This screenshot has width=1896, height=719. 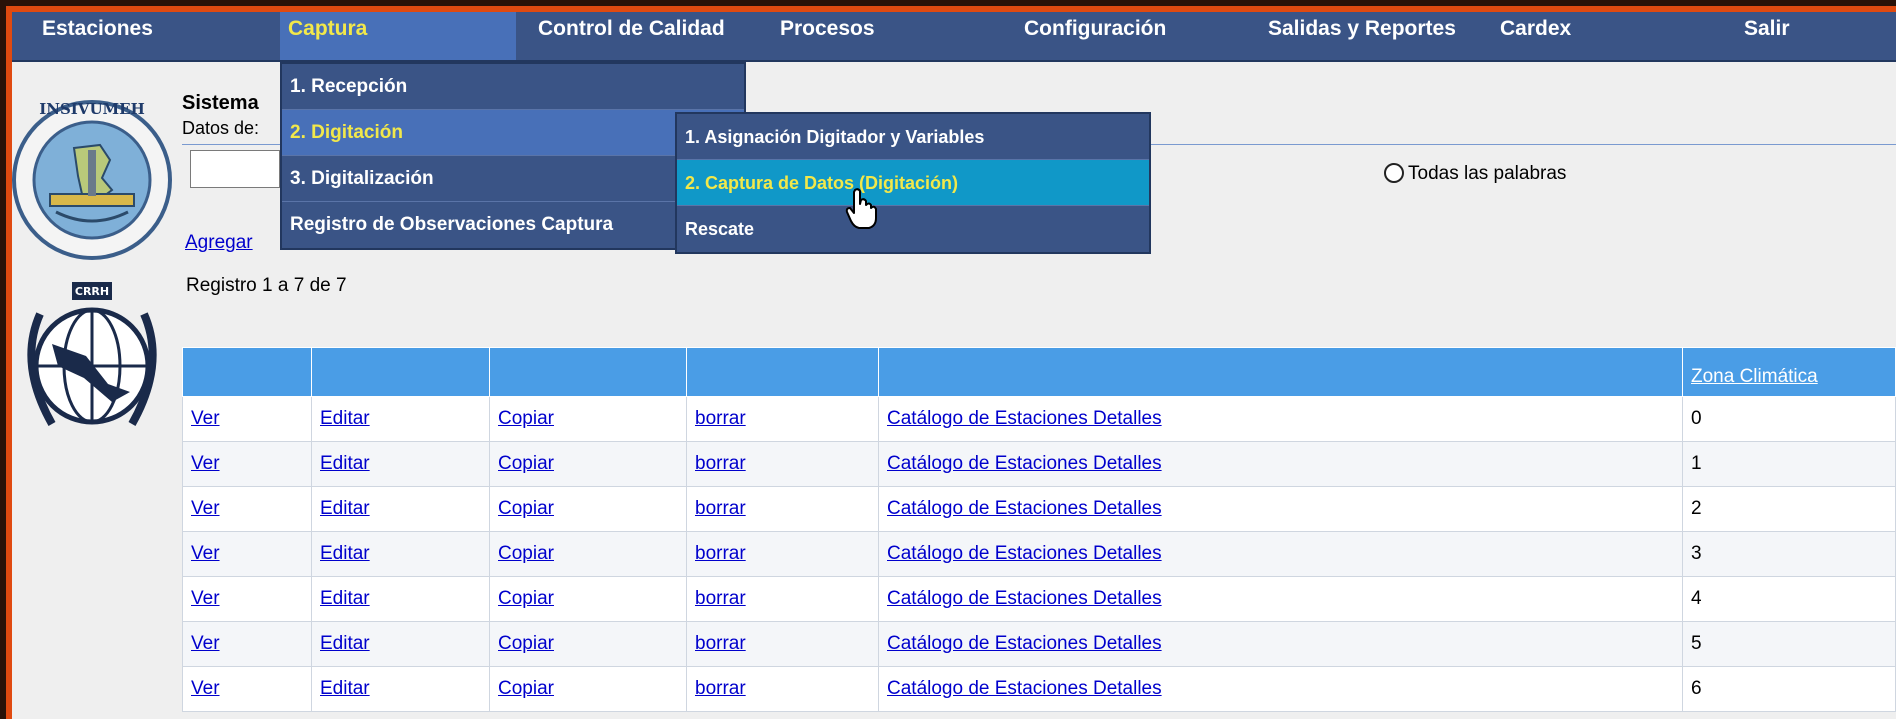 What do you see at coordinates (146, 36) in the screenshot?
I see `menu-estaciones: Estaciones` at bounding box center [146, 36].